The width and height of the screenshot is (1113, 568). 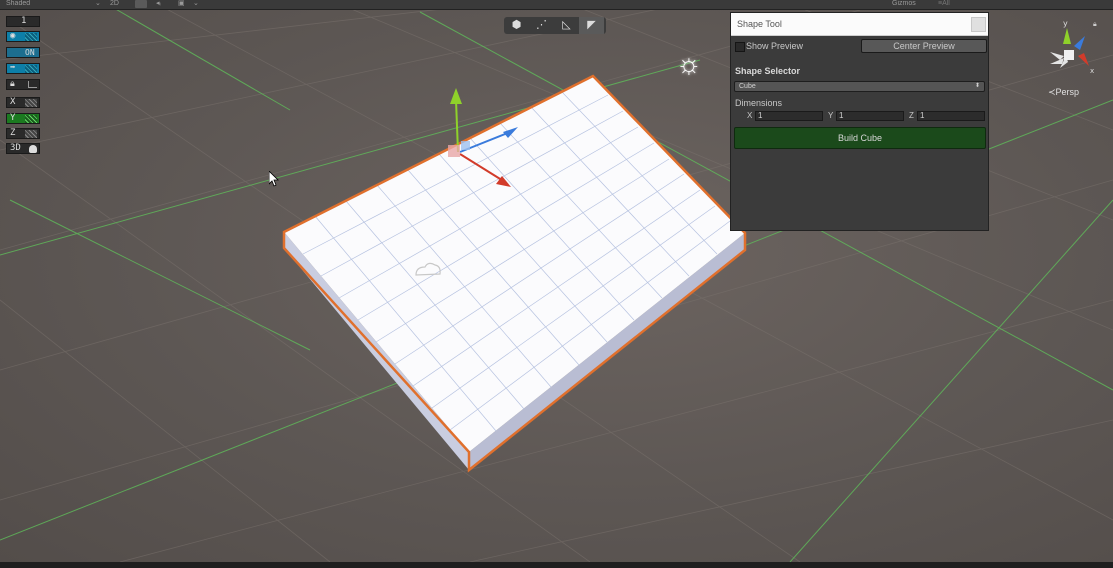 What do you see at coordinates (740, 47) in the screenshot?
I see `show-preview-checkbox` at bounding box center [740, 47].